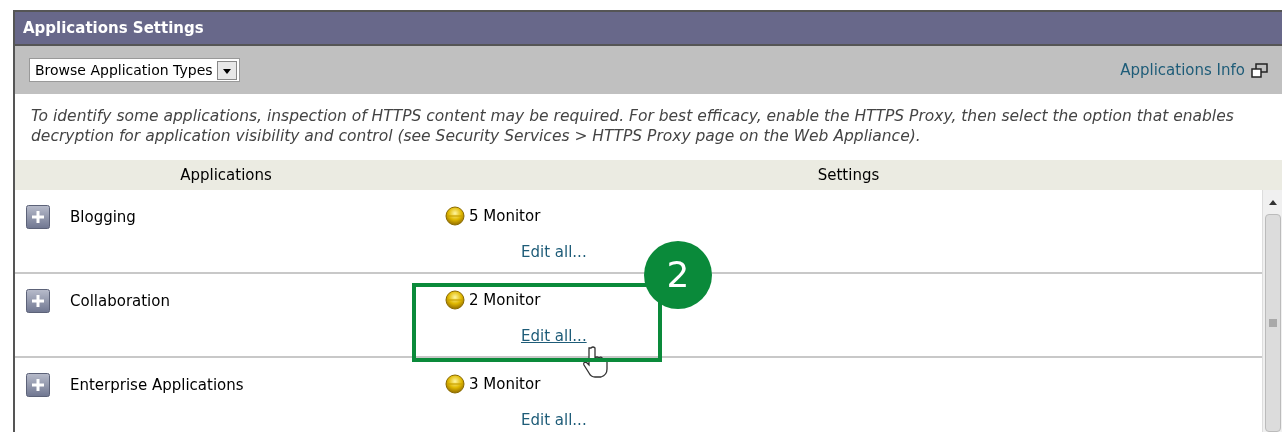 The width and height of the screenshot is (1282, 432). I want to click on panel-title: Applications Settings, so click(113, 28).